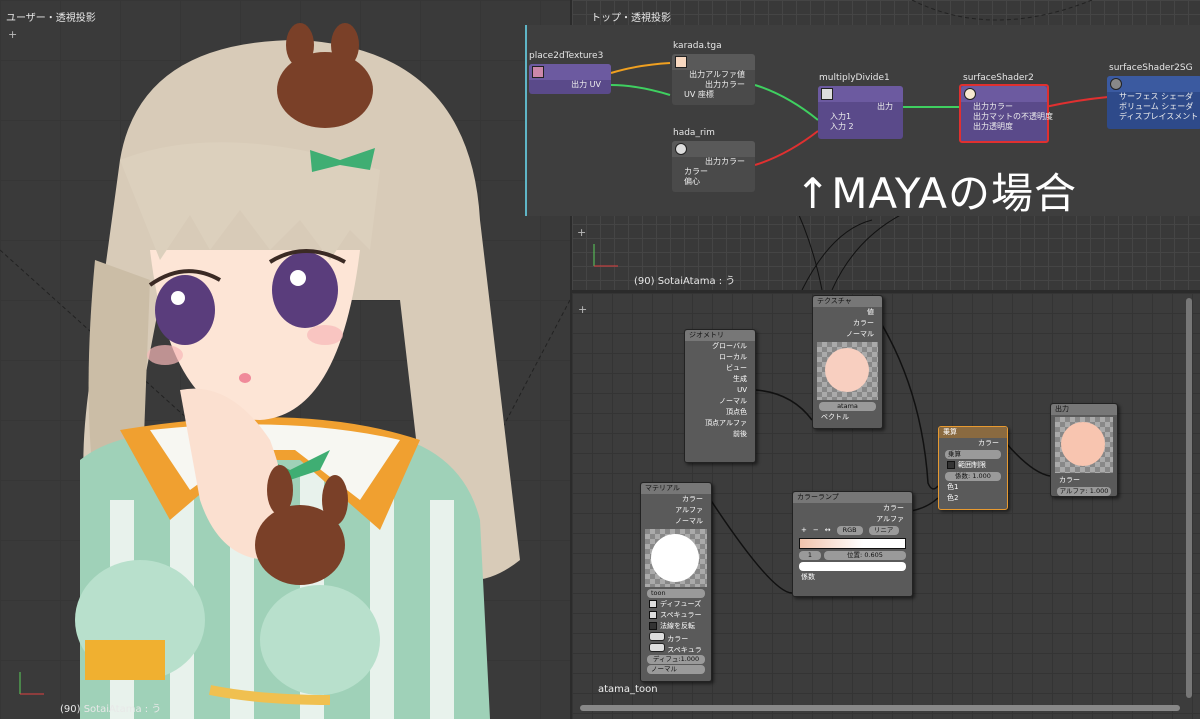 The width and height of the screenshot is (1200, 719). I want to click on stop-color-field, so click(852, 566).